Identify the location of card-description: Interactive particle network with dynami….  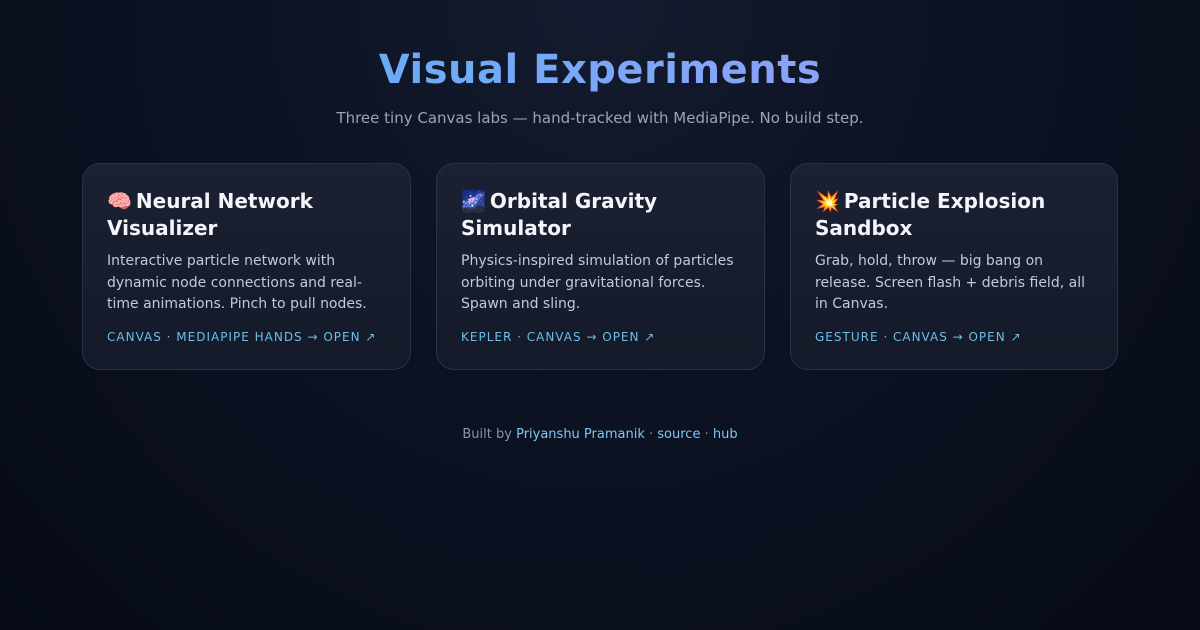
(237, 282).